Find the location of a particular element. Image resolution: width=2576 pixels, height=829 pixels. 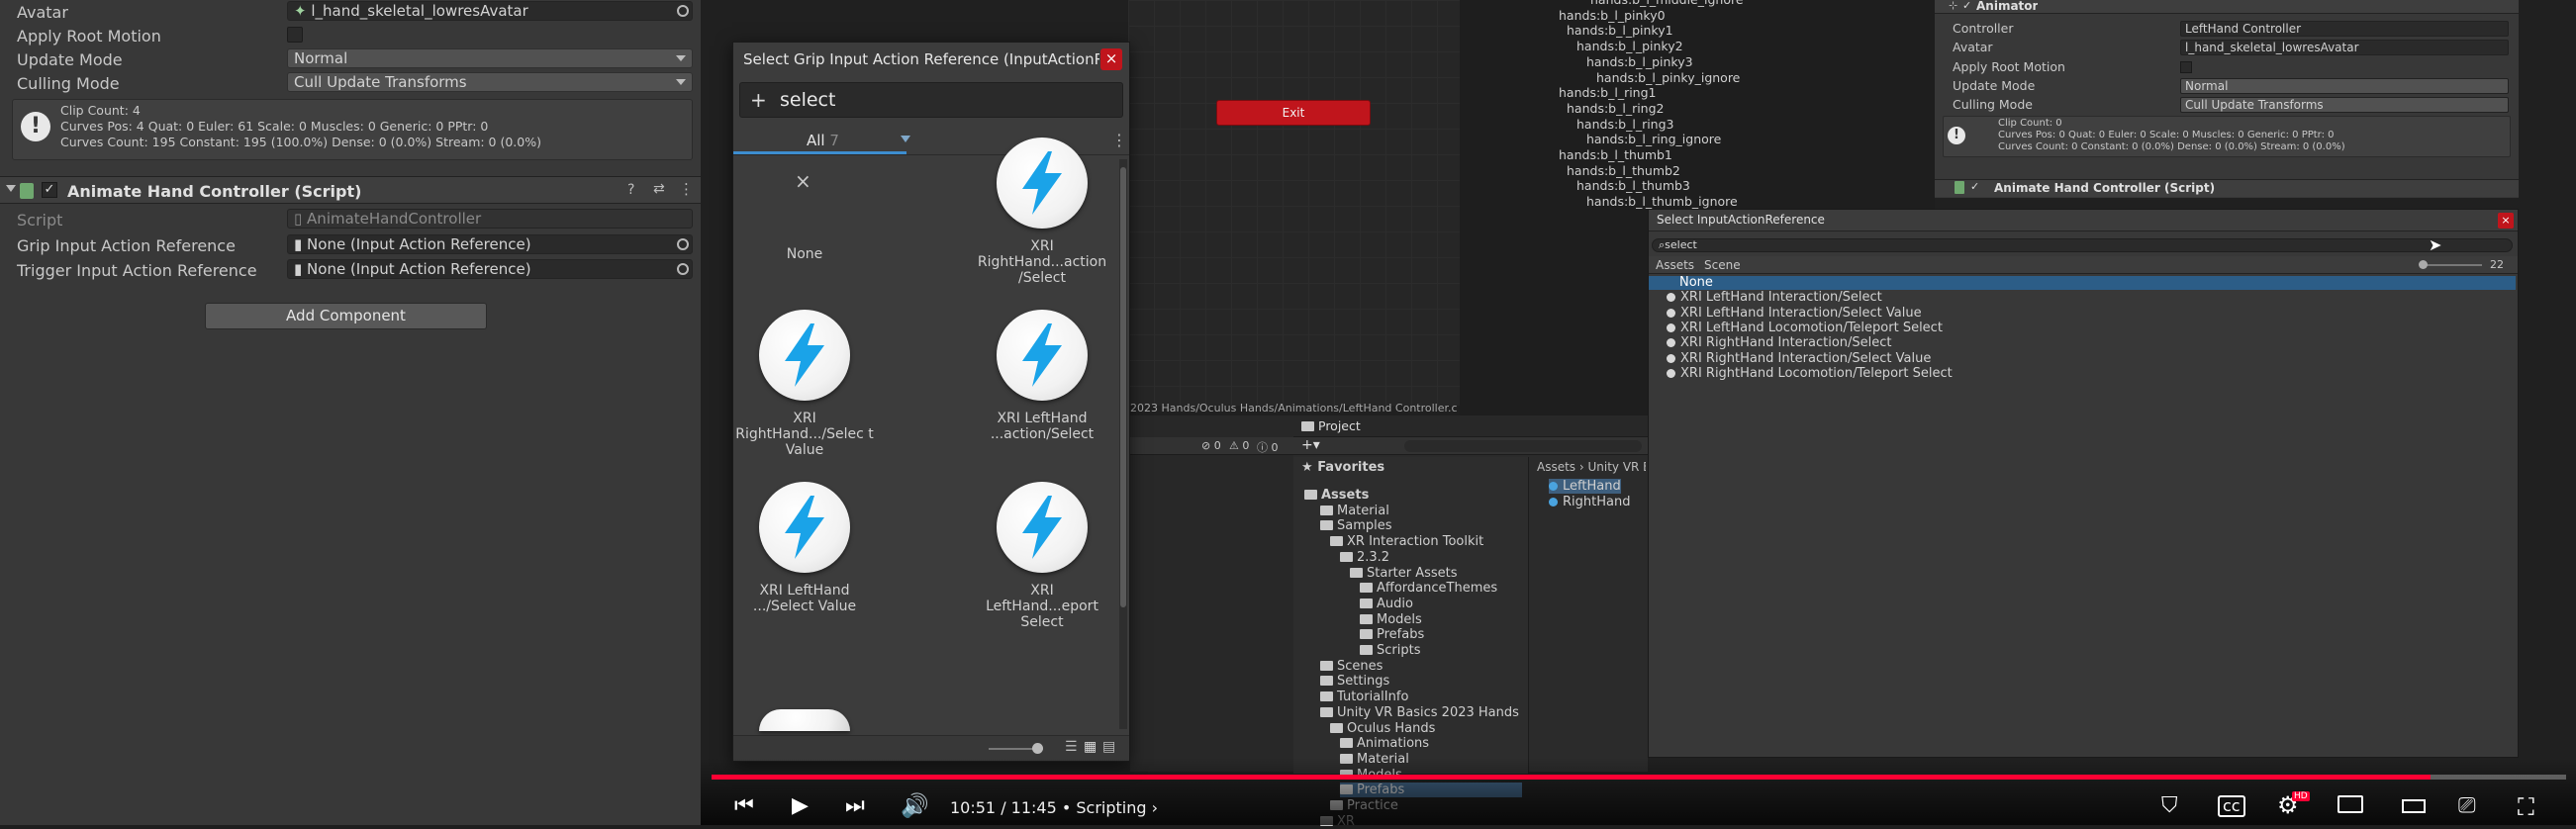

project-tree-item: Scripts is located at coordinates (1390, 651).